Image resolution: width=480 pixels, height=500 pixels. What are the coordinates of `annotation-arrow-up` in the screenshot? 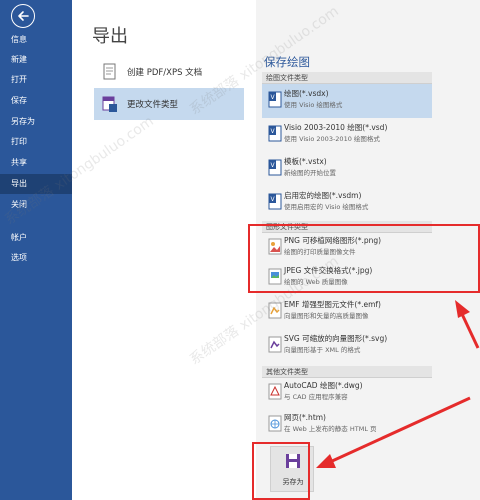 It's located at (470, 331).